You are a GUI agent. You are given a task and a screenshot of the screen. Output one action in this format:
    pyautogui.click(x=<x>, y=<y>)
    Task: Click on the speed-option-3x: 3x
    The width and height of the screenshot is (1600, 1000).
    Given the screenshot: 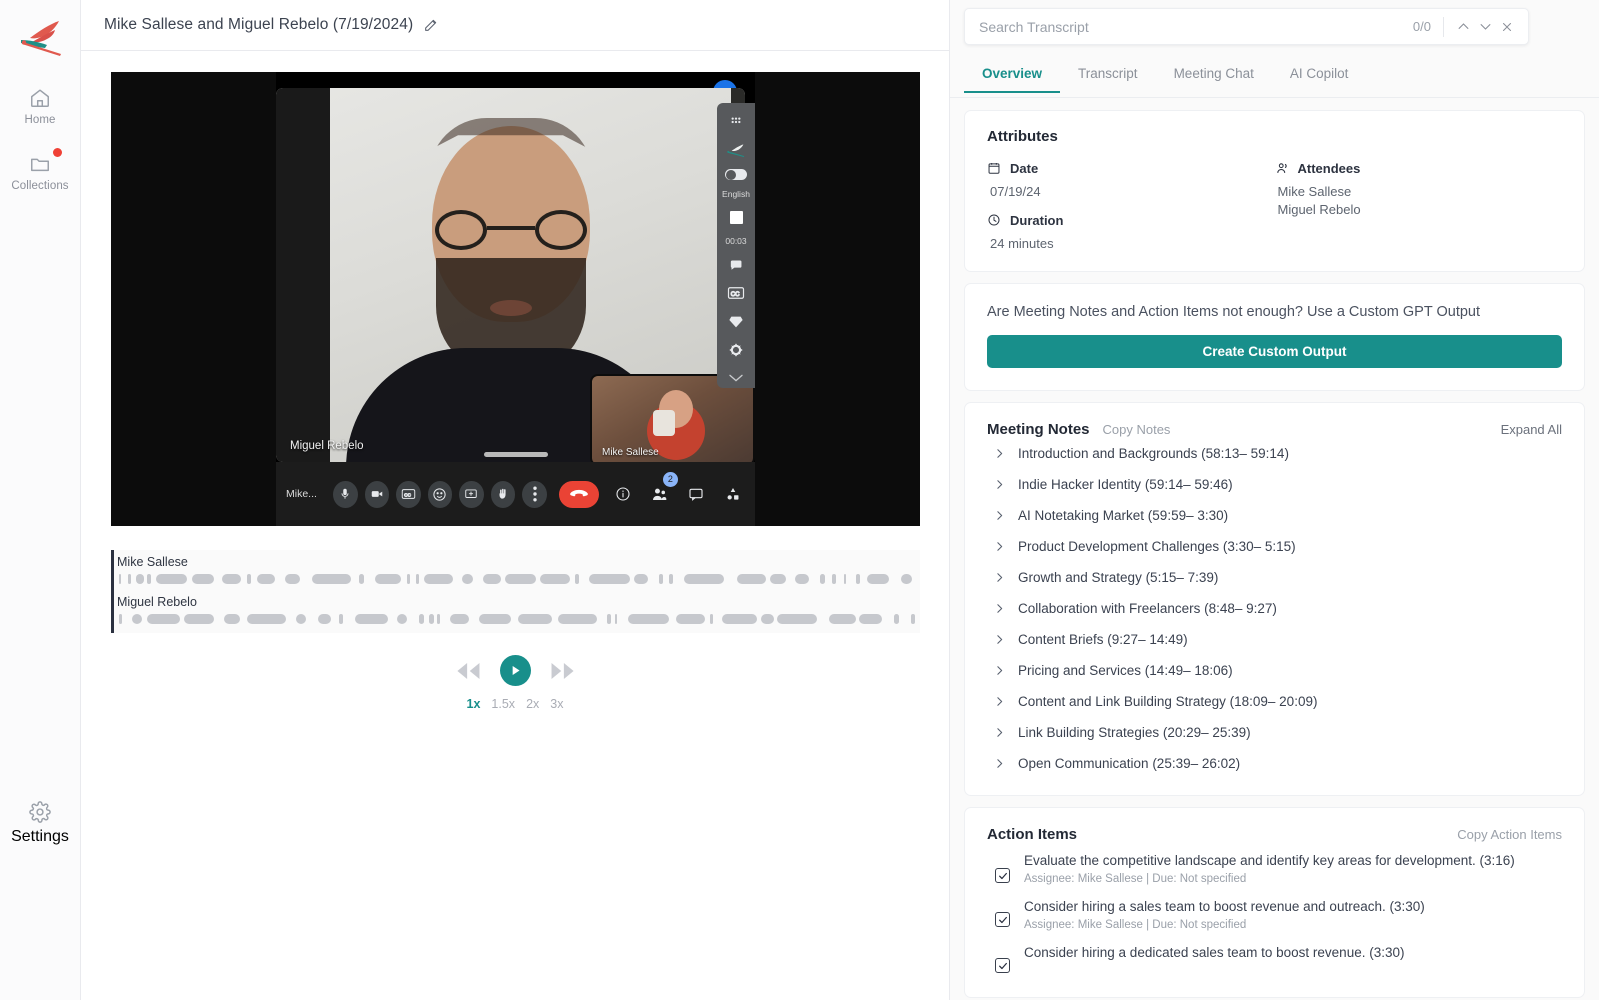 What is the action you would take?
    pyautogui.click(x=556, y=704)
    